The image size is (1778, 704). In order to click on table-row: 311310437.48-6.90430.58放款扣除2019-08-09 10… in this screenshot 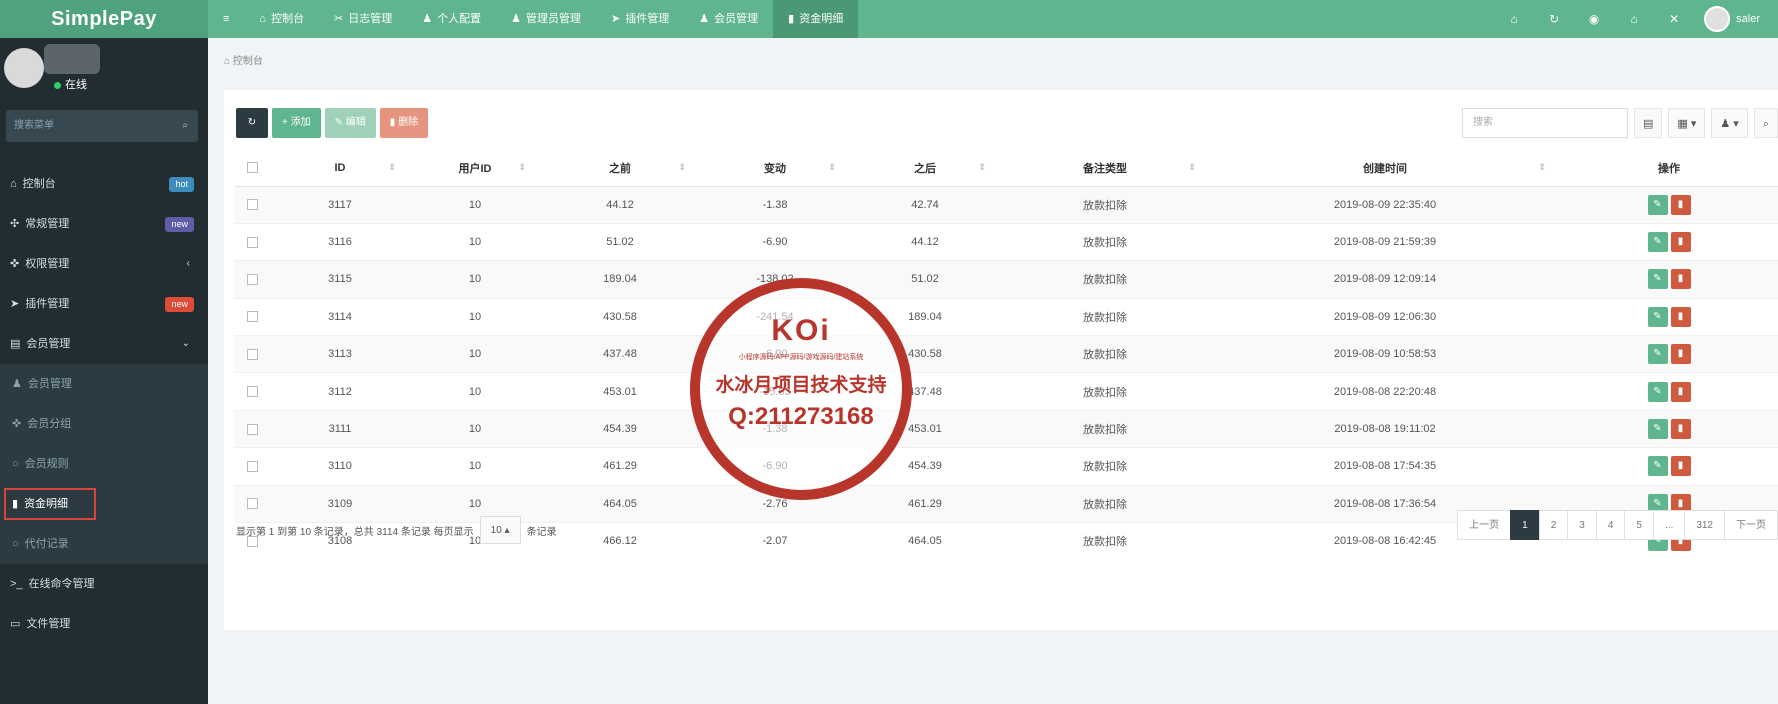, I will do `click(1006, 354)`.